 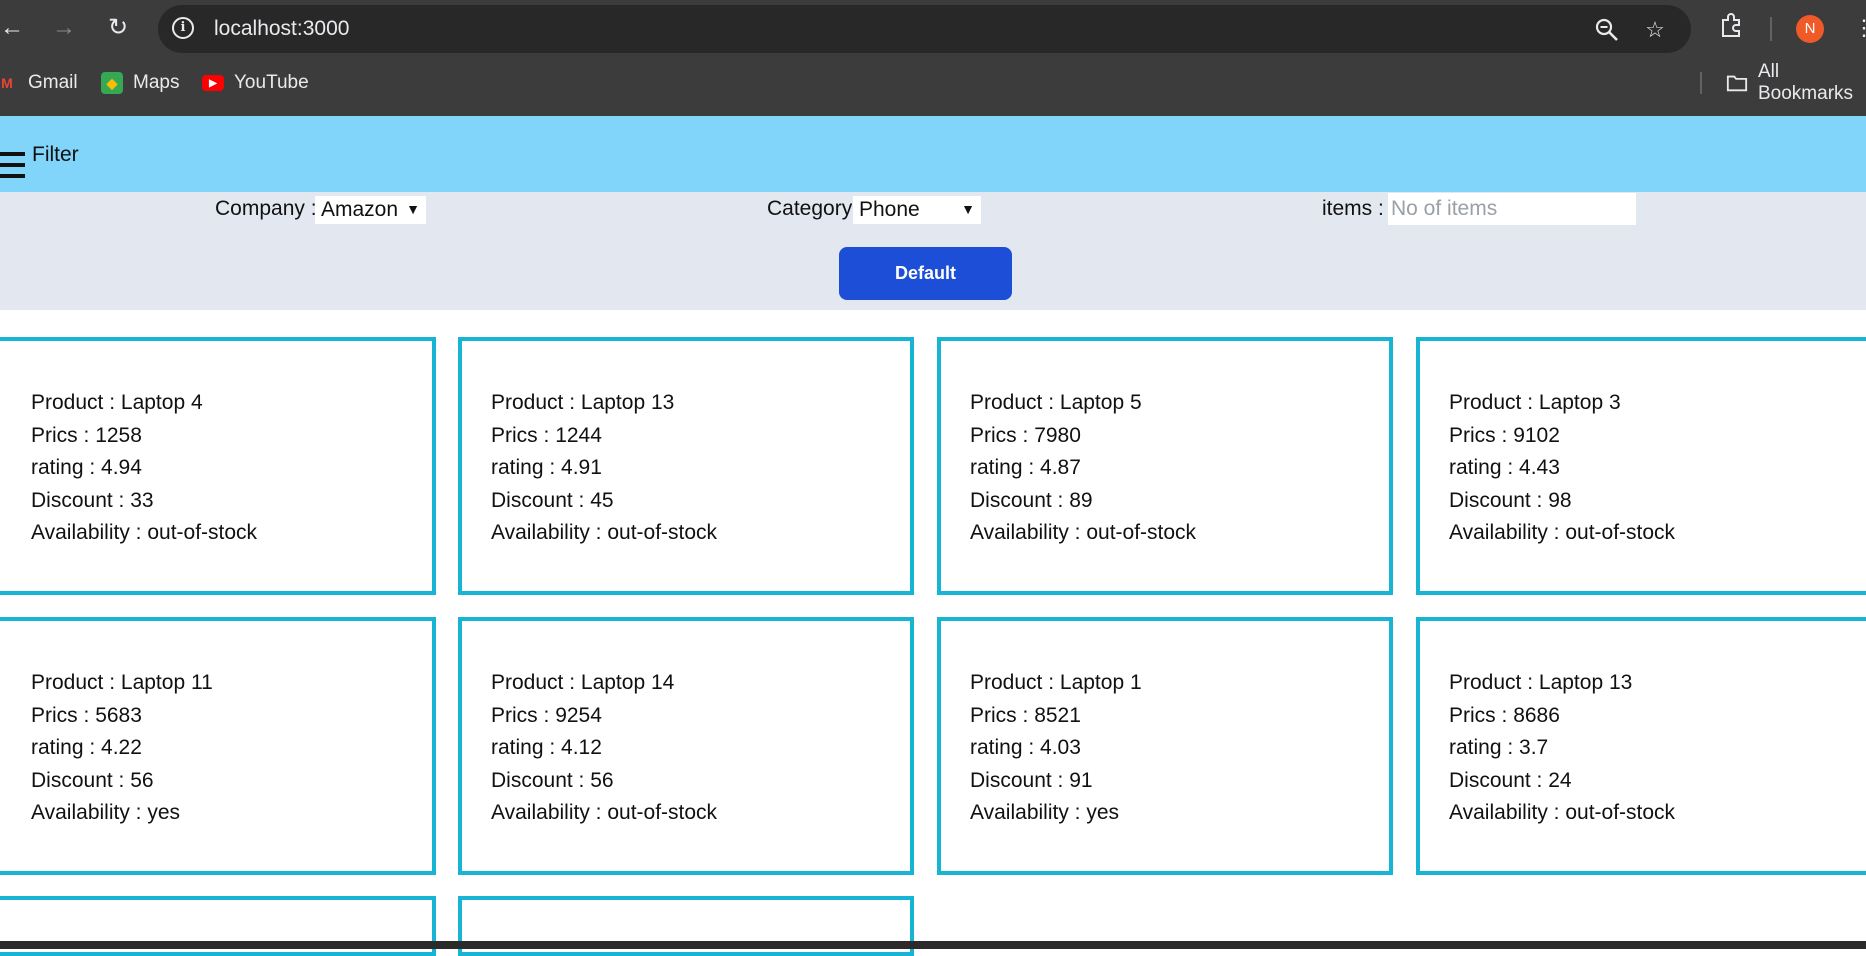 I want to click on gmail-icon: M, so click(x=7, y=83).